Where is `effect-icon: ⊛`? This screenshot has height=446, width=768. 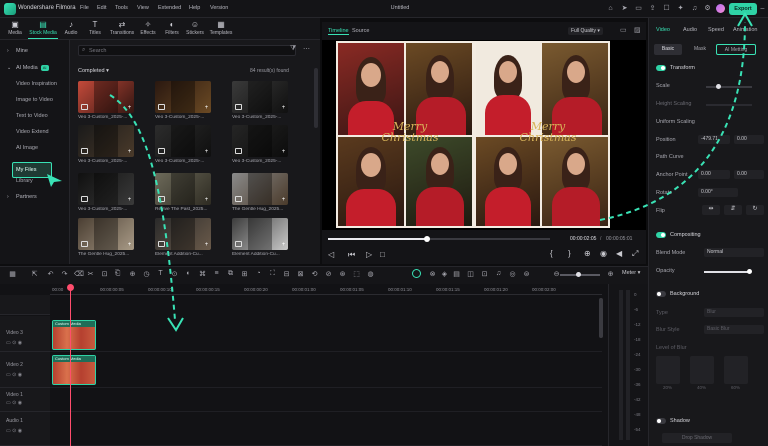 effect-icon: ⊛ is located at coordinates (342, 274).